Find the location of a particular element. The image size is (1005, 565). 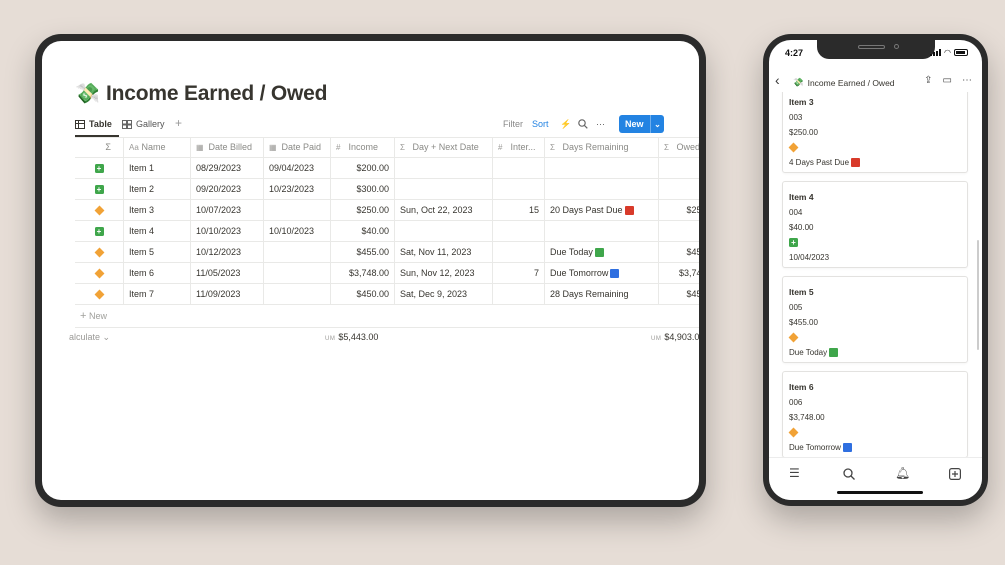

comment-icon: ▭ is located at coordinates (947, 80).